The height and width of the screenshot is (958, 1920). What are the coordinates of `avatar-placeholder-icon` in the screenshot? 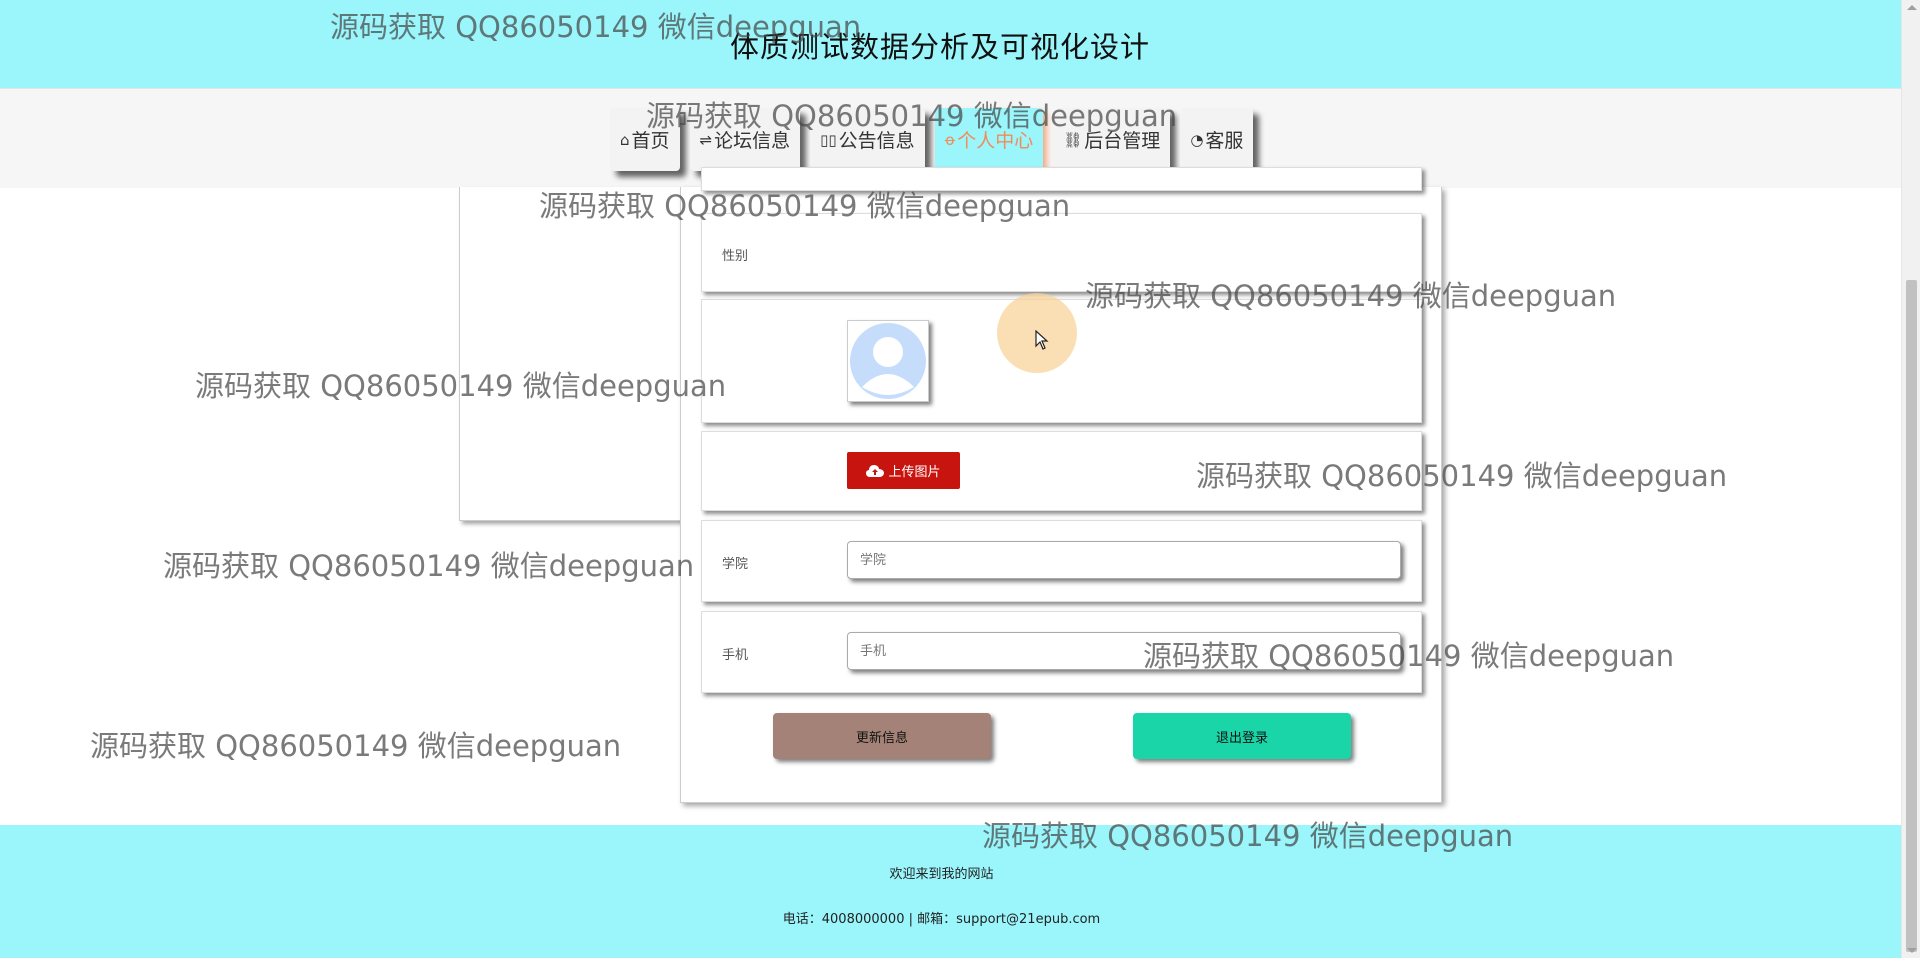 It's located at (888, 361).